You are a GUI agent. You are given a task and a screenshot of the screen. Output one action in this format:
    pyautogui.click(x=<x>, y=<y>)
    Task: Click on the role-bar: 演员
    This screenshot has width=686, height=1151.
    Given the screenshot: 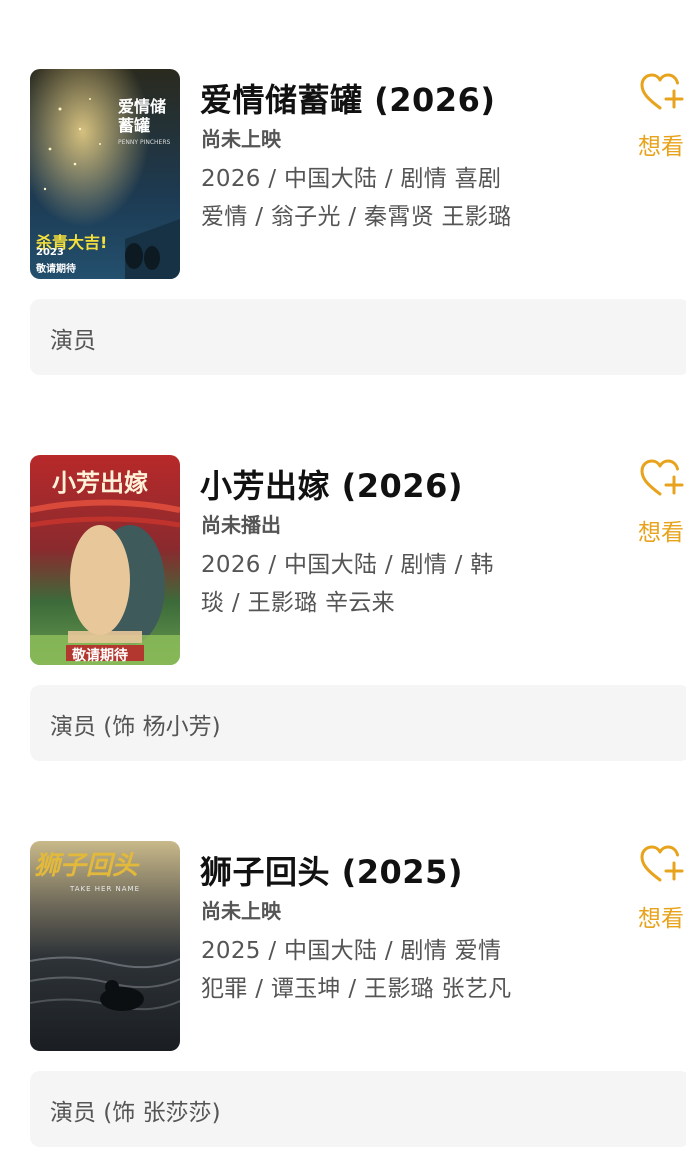 What is the action you would take?
    pyautogui.click(x=358, y=337)
    